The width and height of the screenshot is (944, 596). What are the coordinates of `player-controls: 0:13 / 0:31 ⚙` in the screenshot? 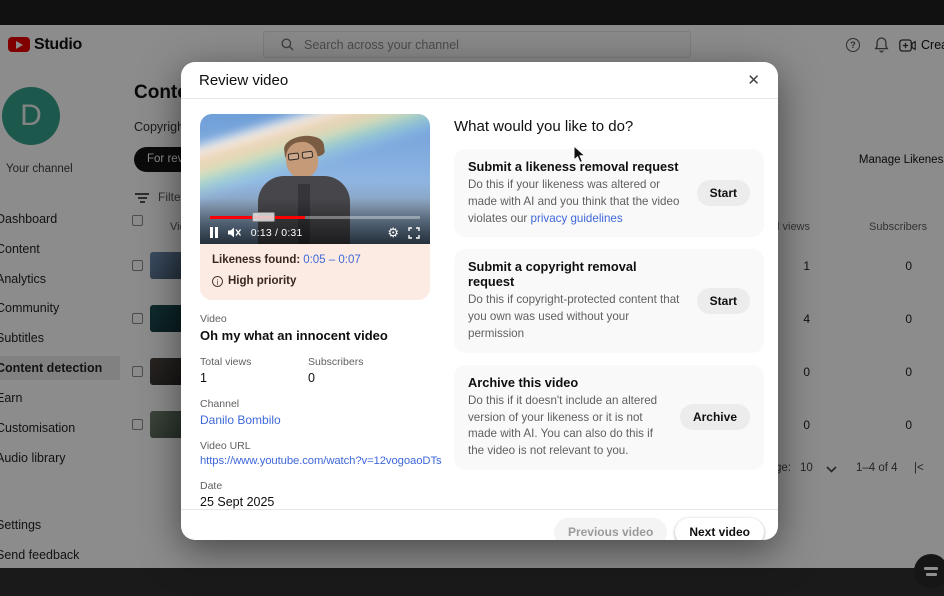 It's located at (315, 232).